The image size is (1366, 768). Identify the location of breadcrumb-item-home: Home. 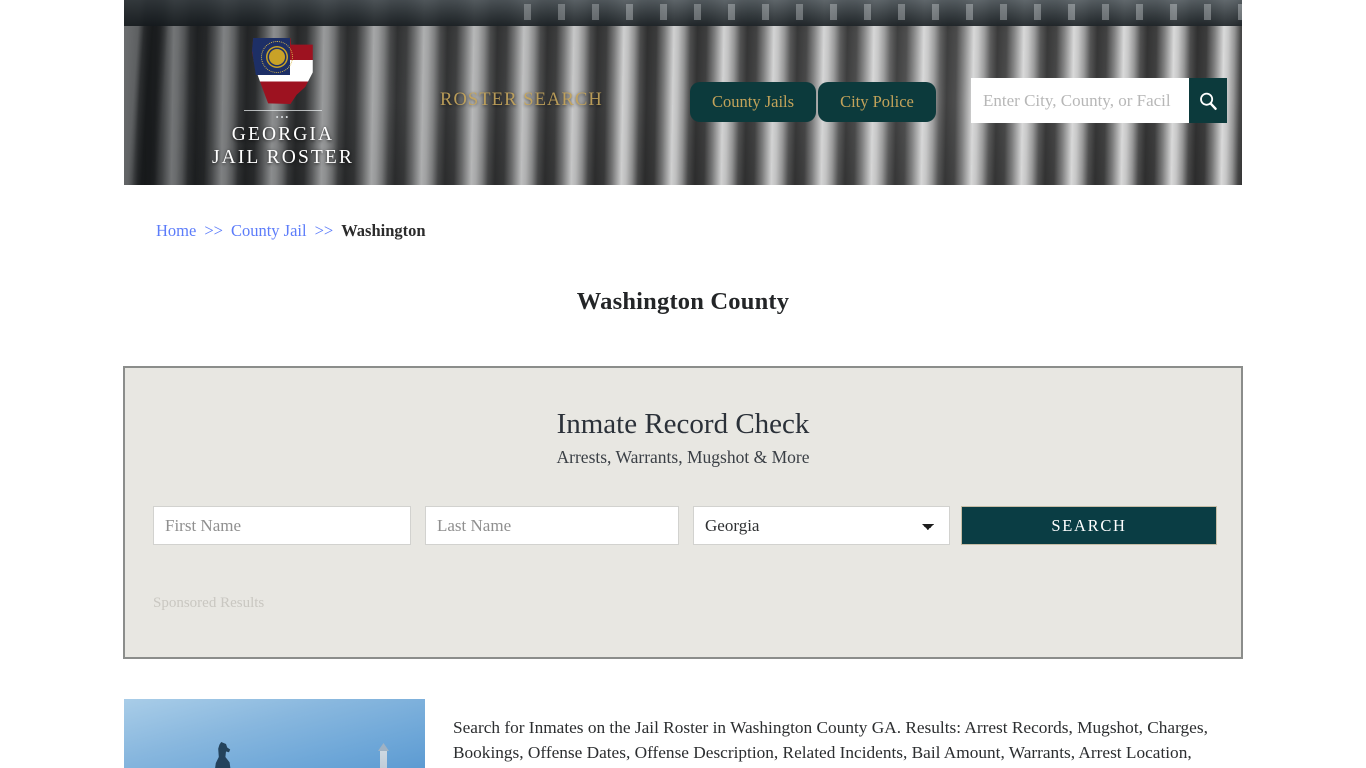
(176, 230).